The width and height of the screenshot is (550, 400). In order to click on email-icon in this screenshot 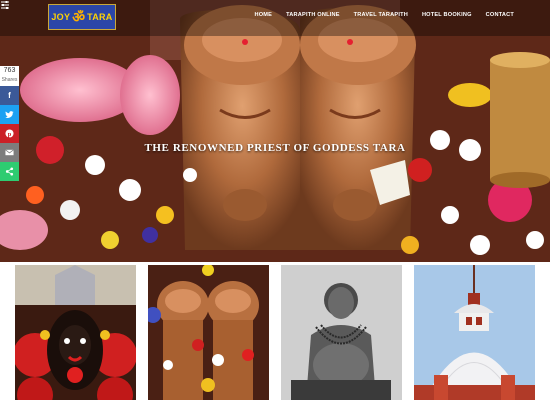, I will do `click(9, 152)`.